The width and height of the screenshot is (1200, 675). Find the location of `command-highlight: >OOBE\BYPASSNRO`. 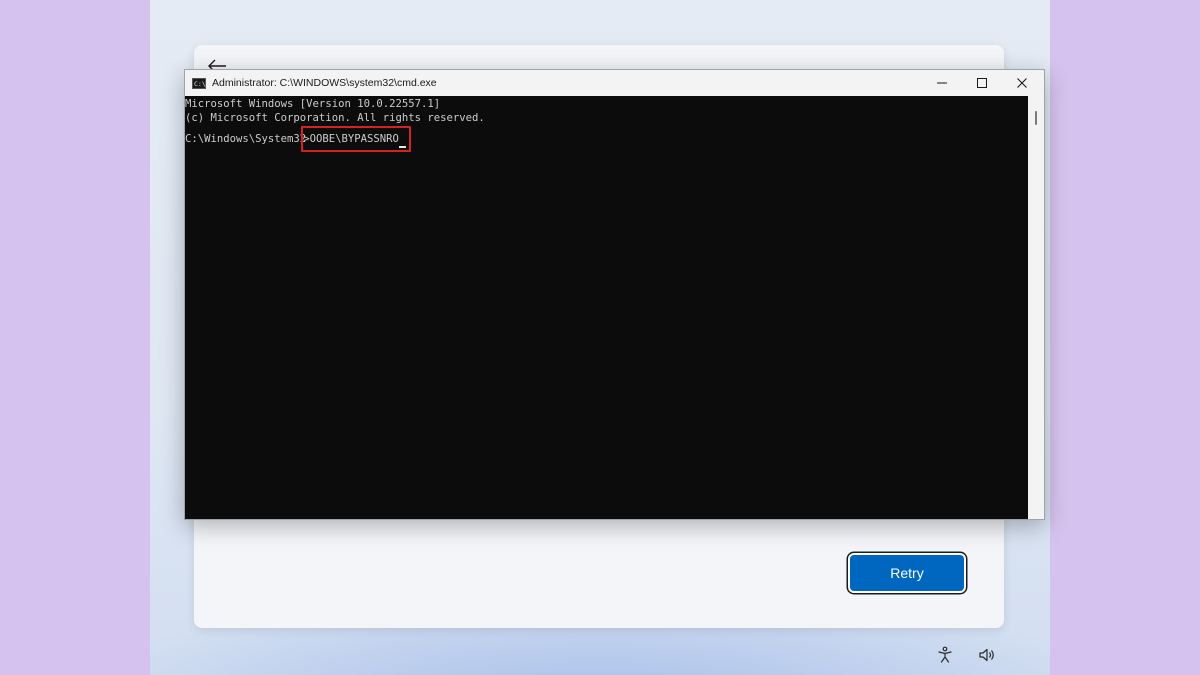

command-highlight: >OOBE\BYPASSNRO is located at coordinates (356, 138).